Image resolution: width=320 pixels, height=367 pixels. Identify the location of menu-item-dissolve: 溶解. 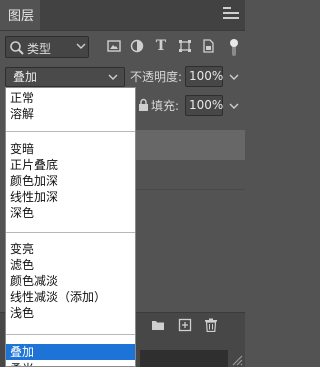
(70, 114).